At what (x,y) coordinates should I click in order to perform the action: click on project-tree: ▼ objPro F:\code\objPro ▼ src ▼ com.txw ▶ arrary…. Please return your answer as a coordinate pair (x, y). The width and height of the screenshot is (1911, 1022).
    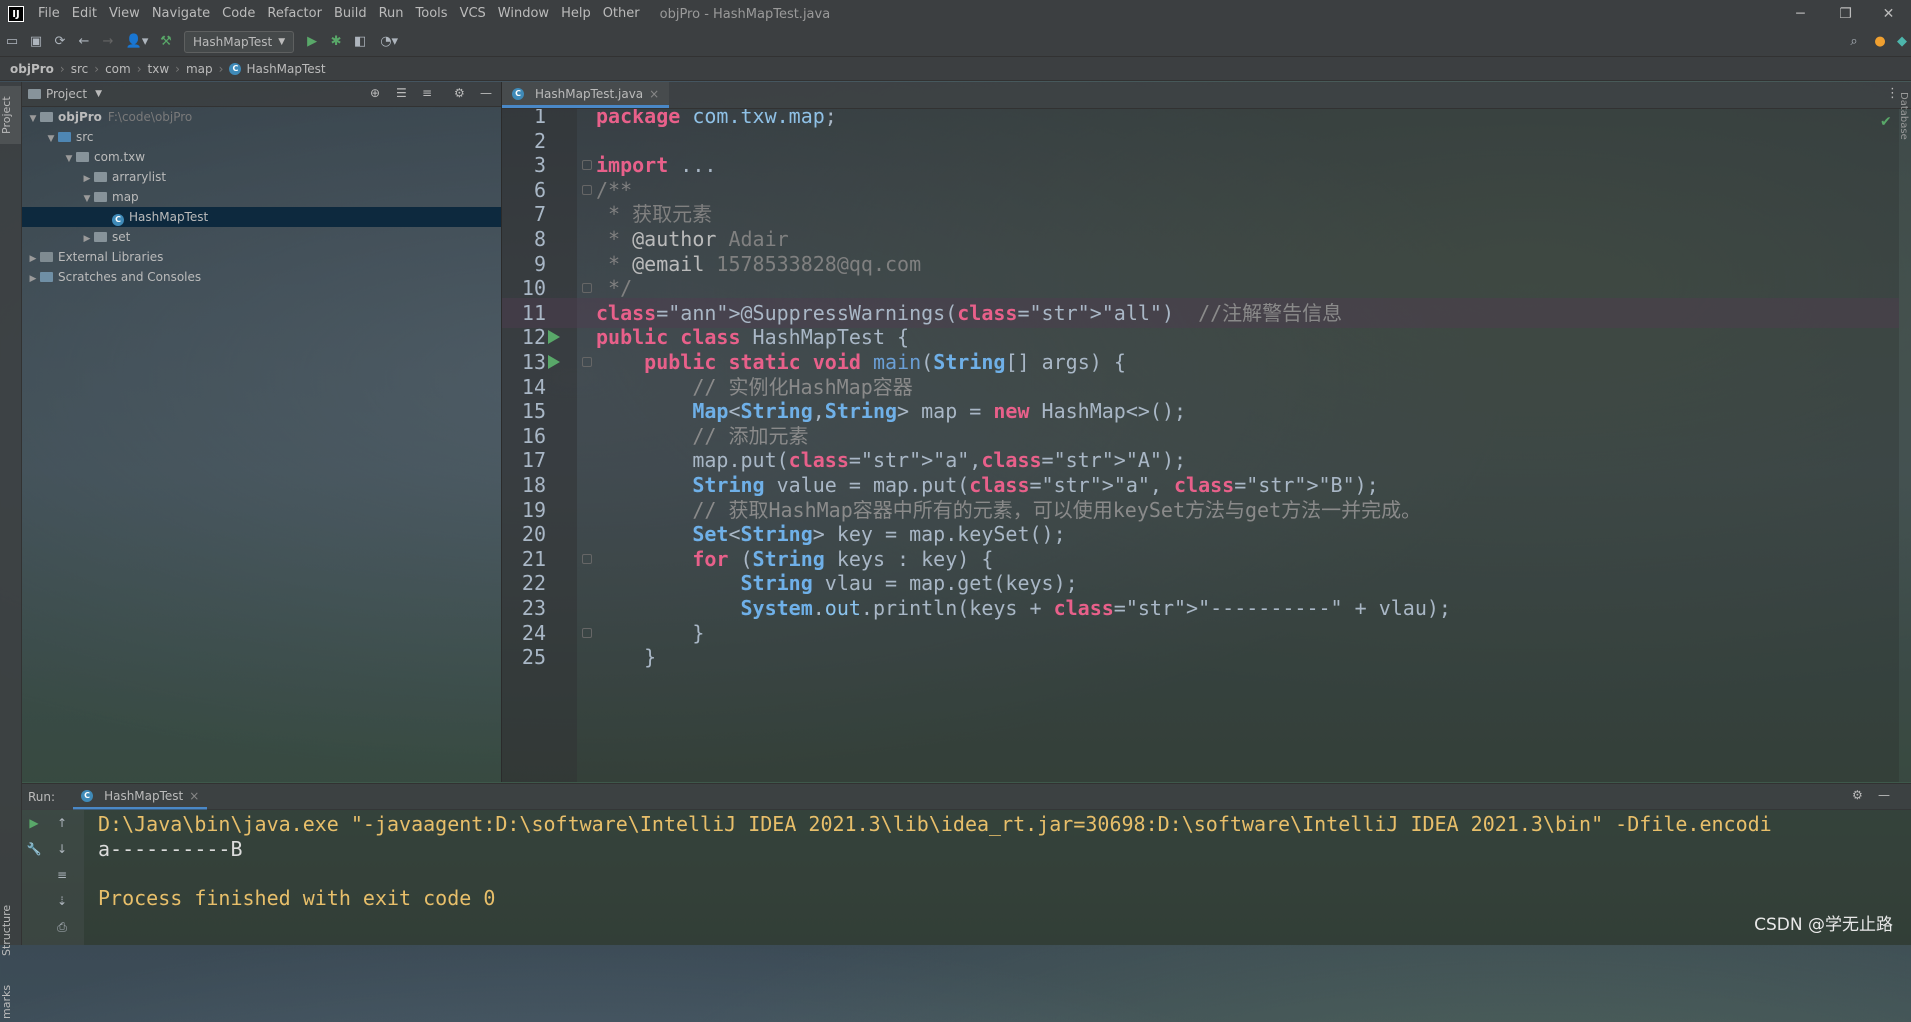
    Looking at the image, I should click on (261, 197).